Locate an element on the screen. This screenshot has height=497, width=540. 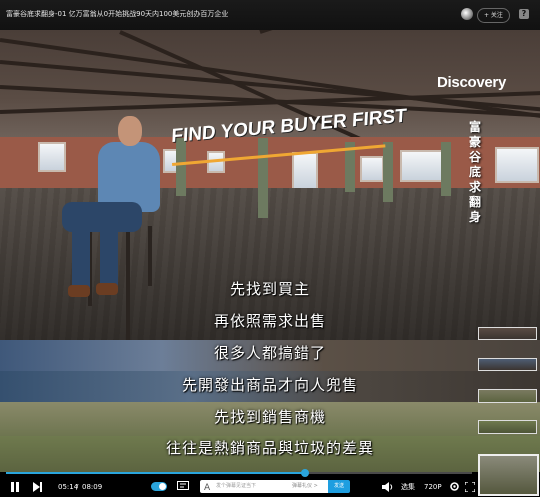
progress-fill is located at coordinates (156, 473).